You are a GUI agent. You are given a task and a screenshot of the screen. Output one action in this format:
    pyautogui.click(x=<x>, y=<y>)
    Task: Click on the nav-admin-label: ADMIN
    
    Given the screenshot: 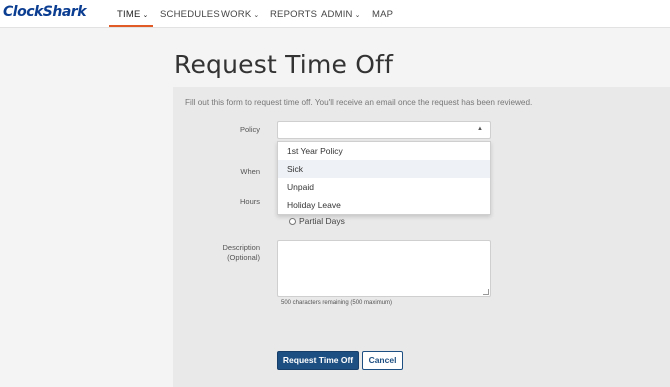 What is the action you would take?
    pyautogui.click(x=337, y=14)
    